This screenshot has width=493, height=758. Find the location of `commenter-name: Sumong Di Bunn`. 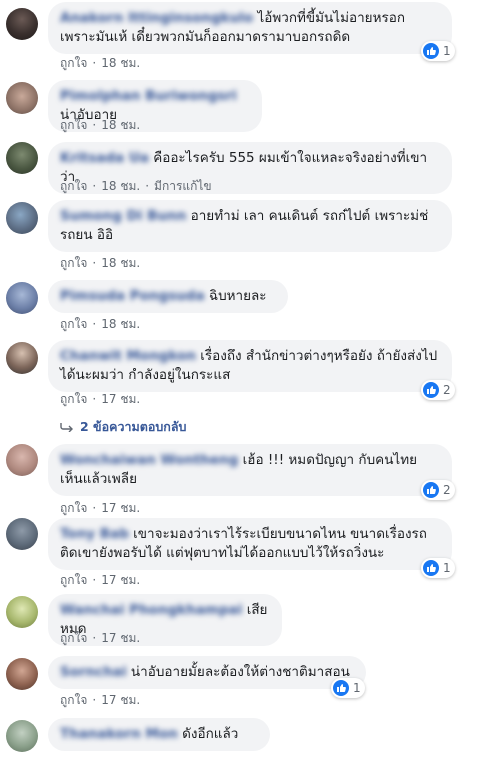

commenter-name: Sumong Di Bunn is located at coordinates (123, 216).